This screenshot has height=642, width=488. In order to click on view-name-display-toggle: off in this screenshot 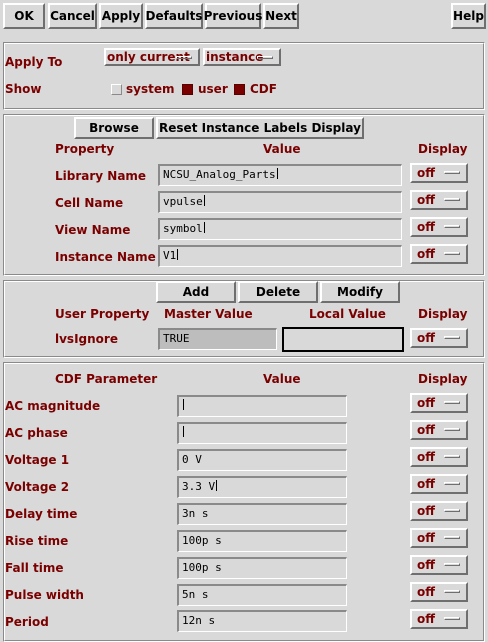, I will do `click(439, 227)`.